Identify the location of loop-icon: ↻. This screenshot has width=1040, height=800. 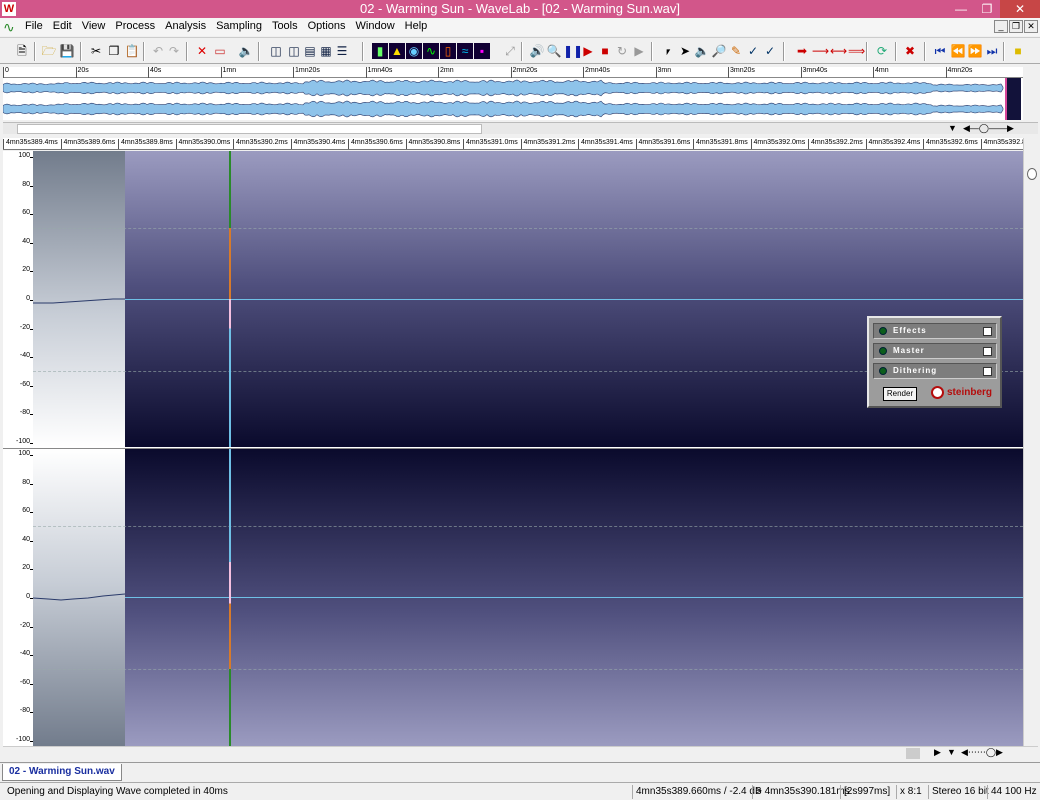
(622, 51).